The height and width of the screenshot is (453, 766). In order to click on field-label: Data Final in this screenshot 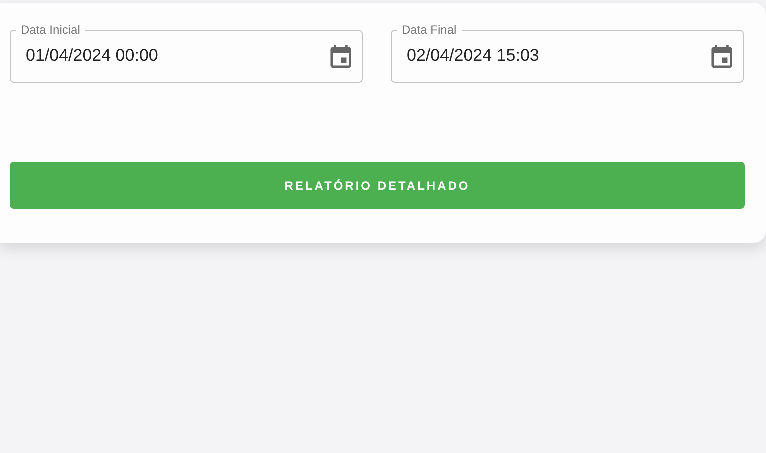, I will do `click(429, 30)`.